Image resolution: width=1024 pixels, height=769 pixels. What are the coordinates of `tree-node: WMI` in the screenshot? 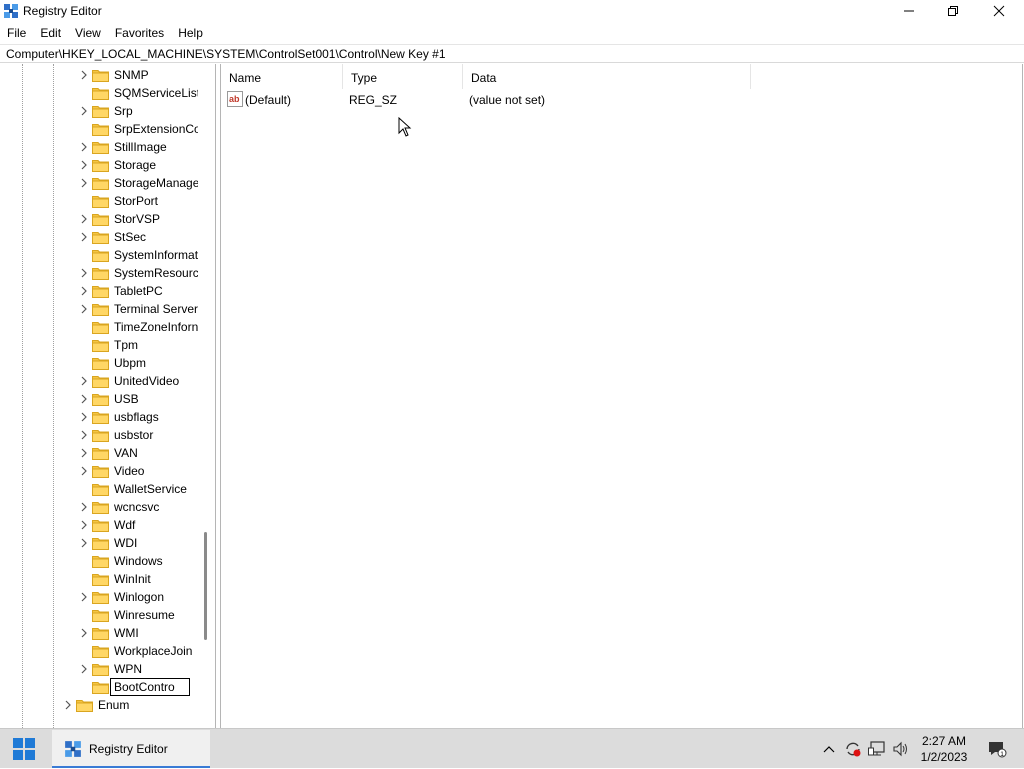 It's located at (100, 633).